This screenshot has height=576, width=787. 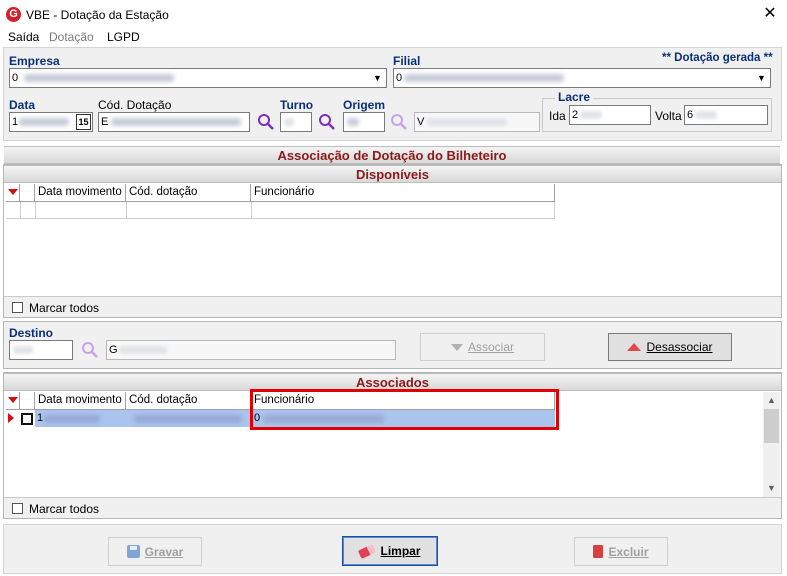 I want to click on excluir-button: Excluir, so click(x=621, y=551).